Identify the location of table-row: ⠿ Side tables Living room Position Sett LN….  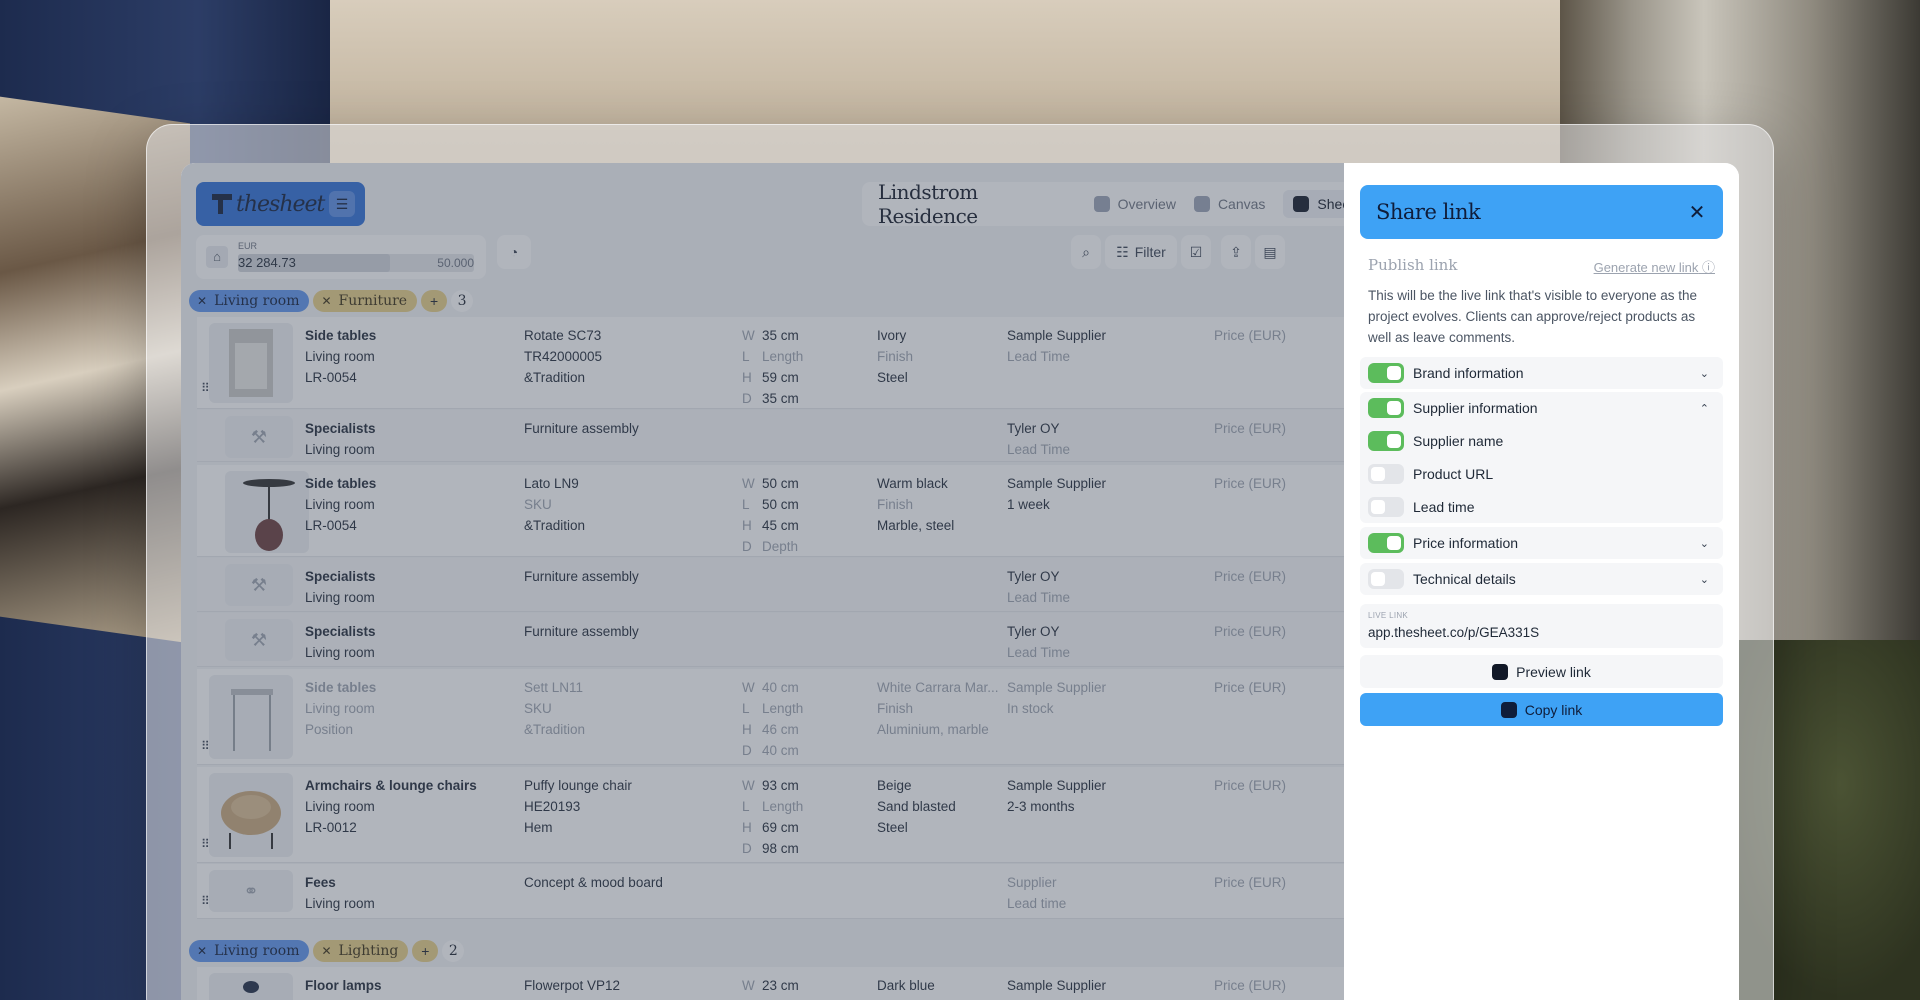
(770, 717).